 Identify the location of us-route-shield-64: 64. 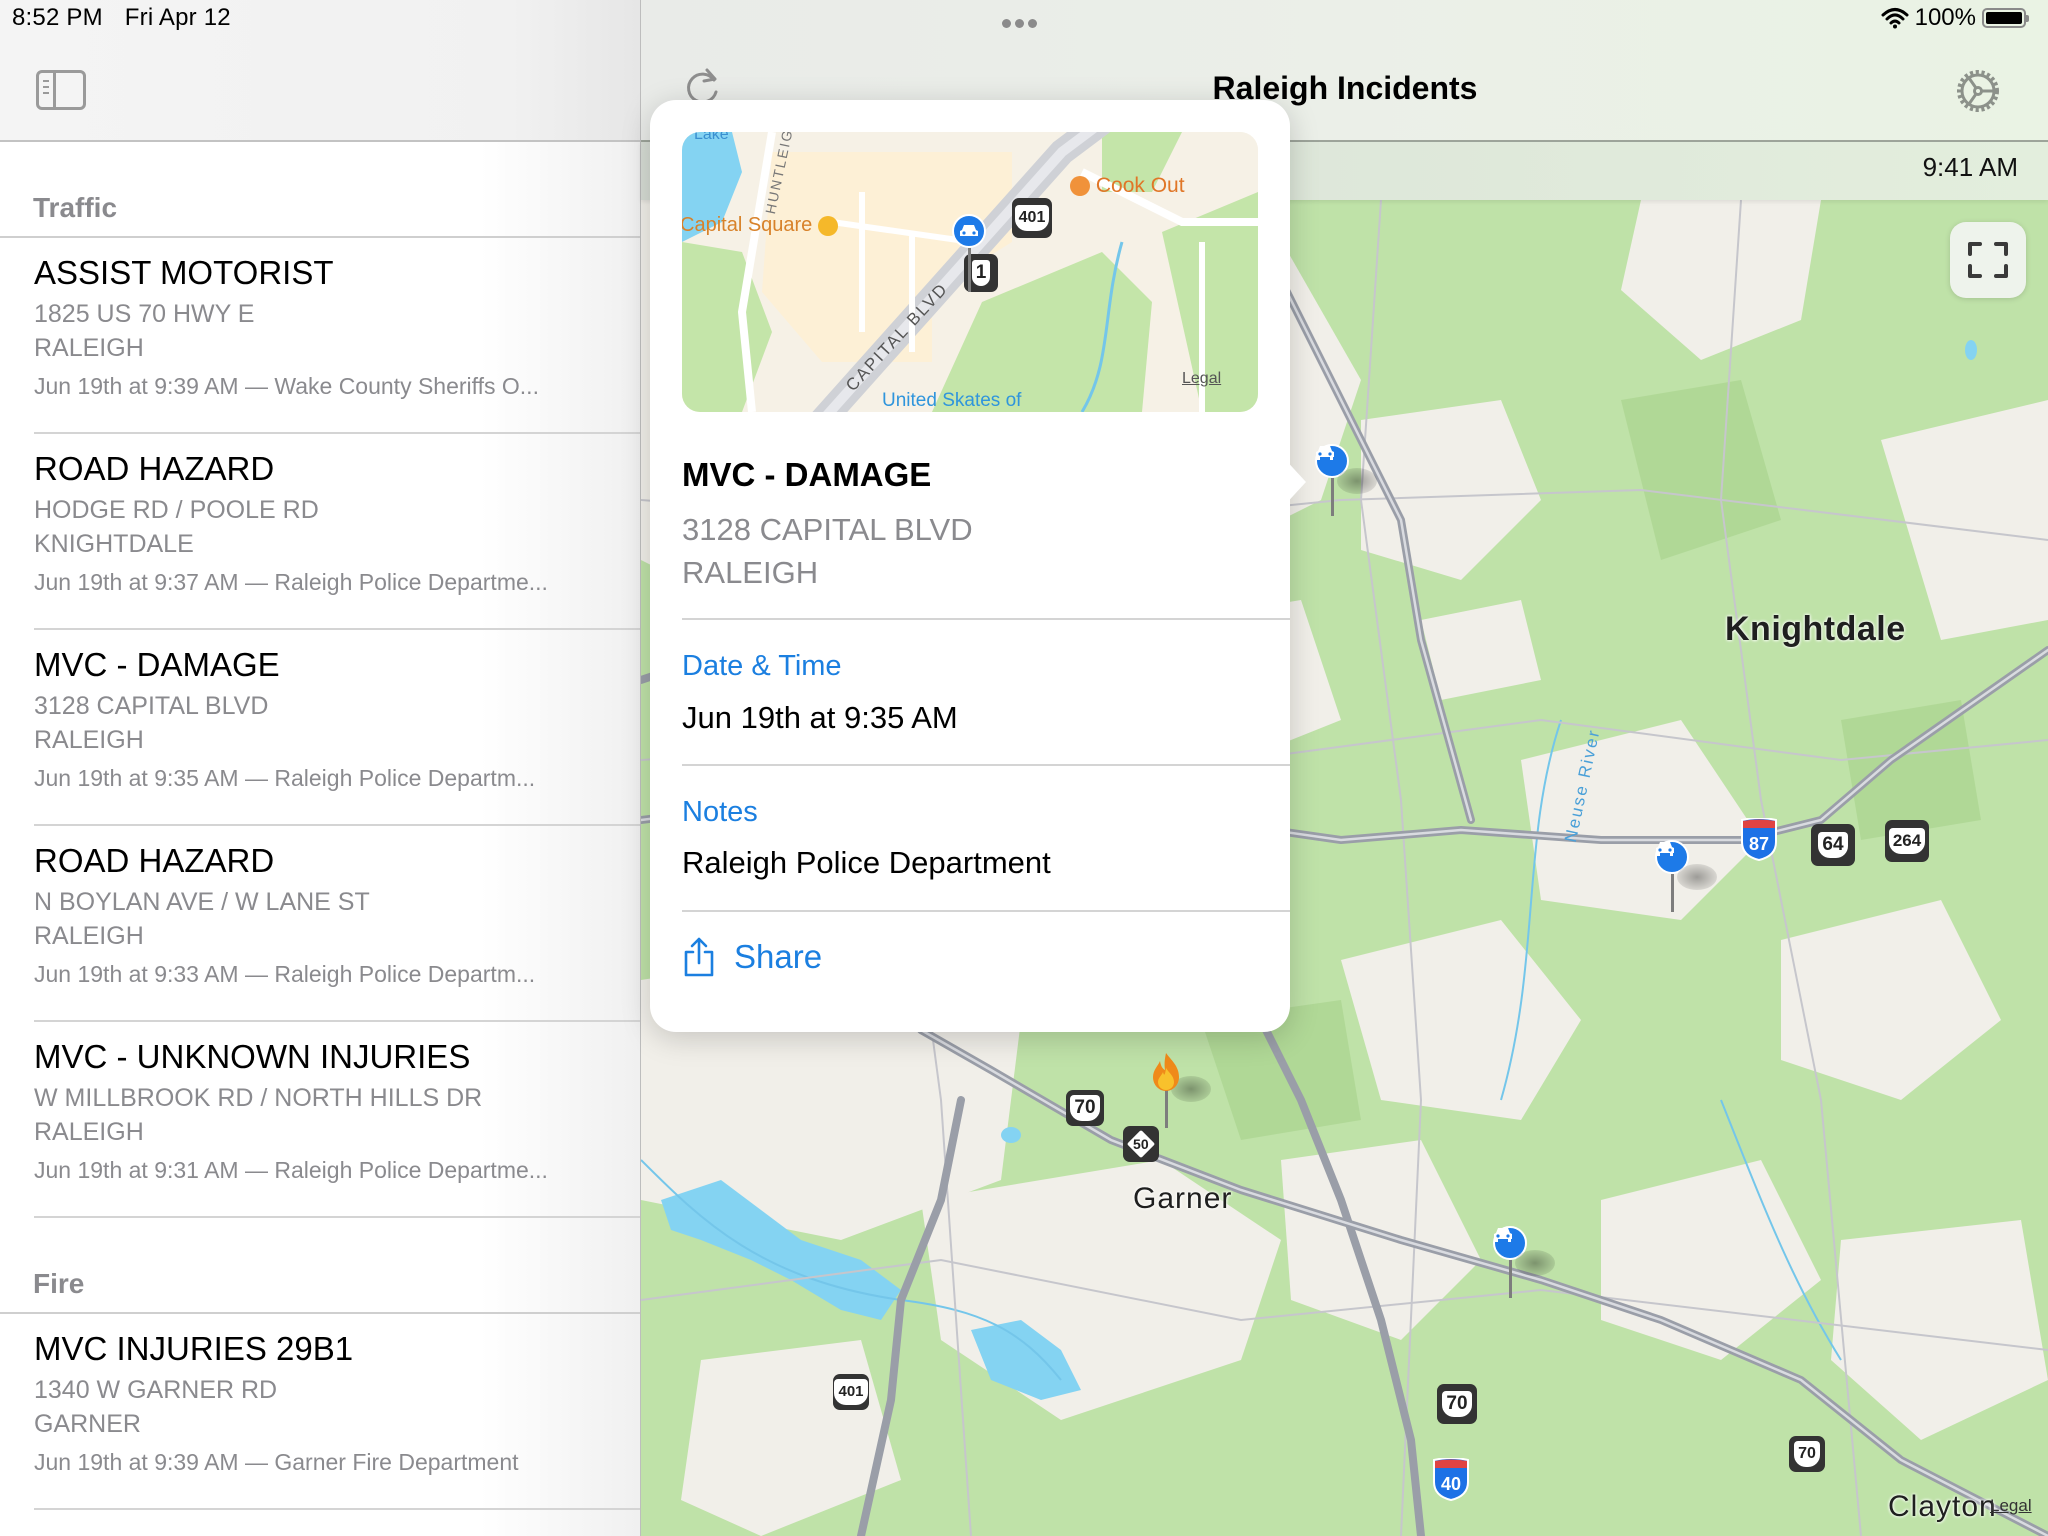
(1833, 845).